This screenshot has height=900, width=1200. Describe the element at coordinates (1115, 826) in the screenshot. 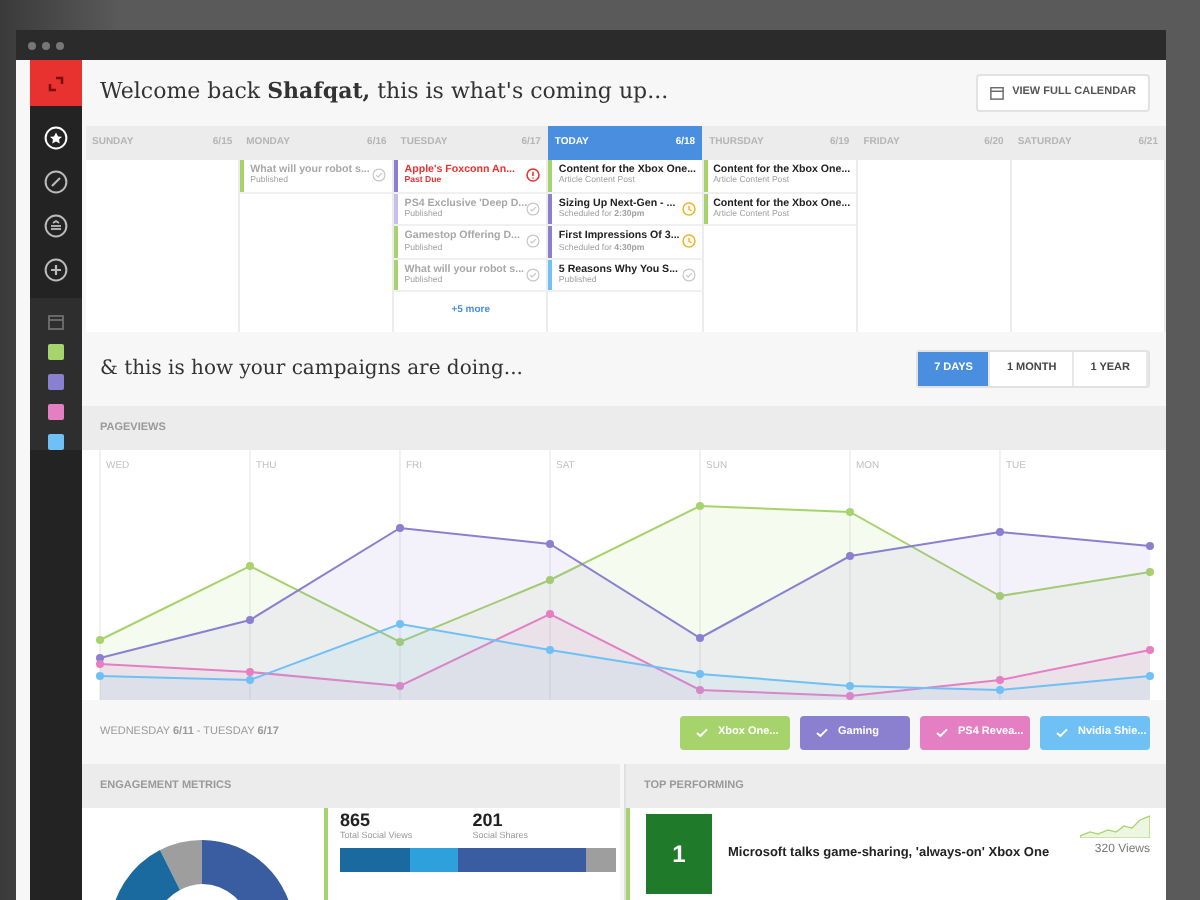

I see `sparkline-drawing` at that location.